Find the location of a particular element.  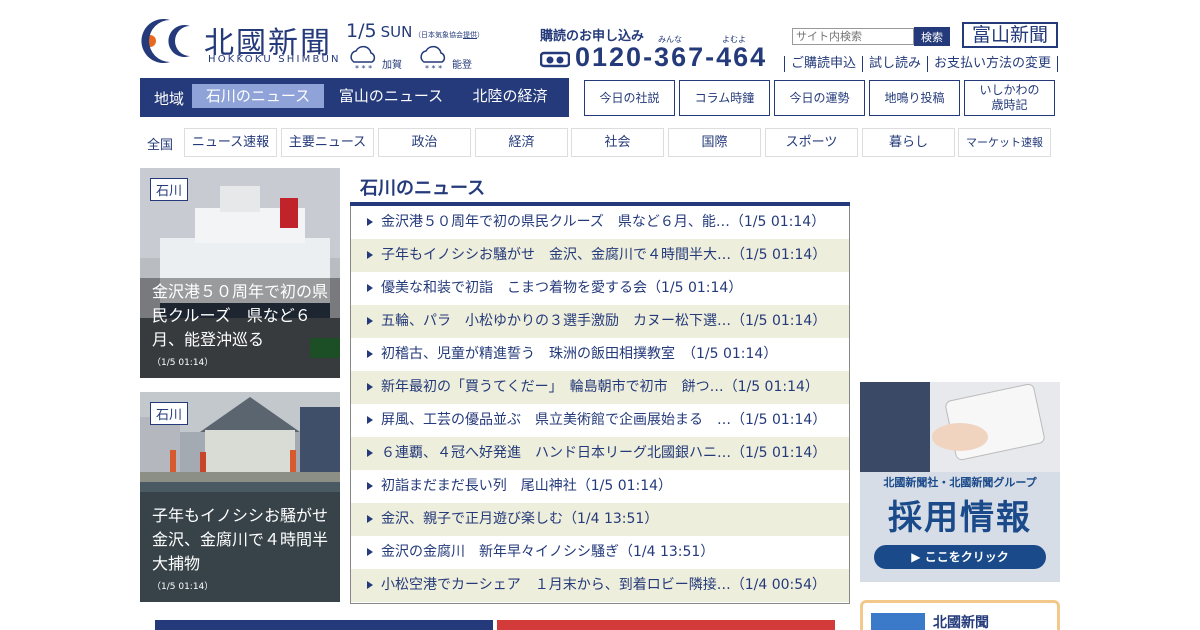

category-economy: 経済 is located at coordinates (521, 142).